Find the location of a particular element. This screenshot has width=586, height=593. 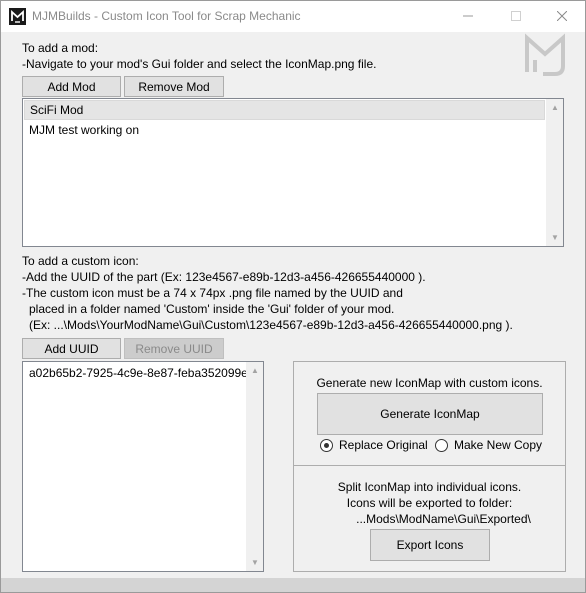

mod-label: SciFi Mod is located at coordinates (57, 110).